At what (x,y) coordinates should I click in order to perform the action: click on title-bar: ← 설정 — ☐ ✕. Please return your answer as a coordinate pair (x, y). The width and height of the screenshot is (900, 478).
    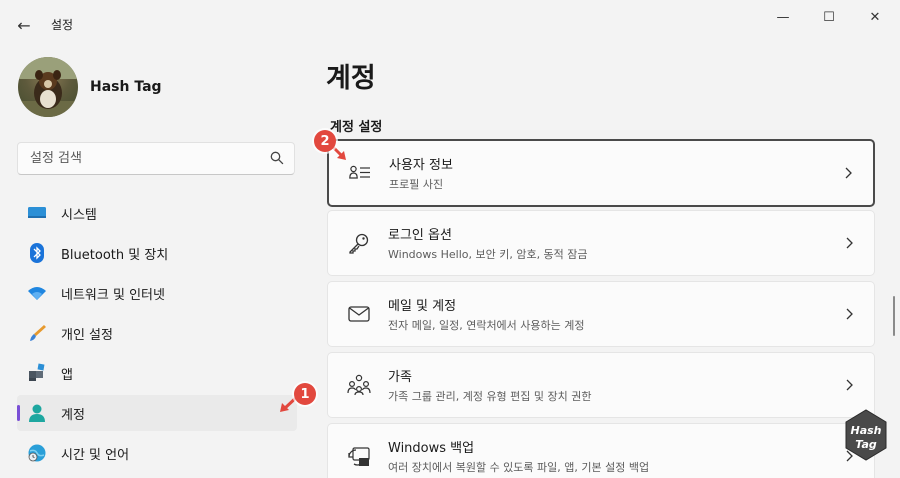
    Looking at the image, I should click on (450, 24).